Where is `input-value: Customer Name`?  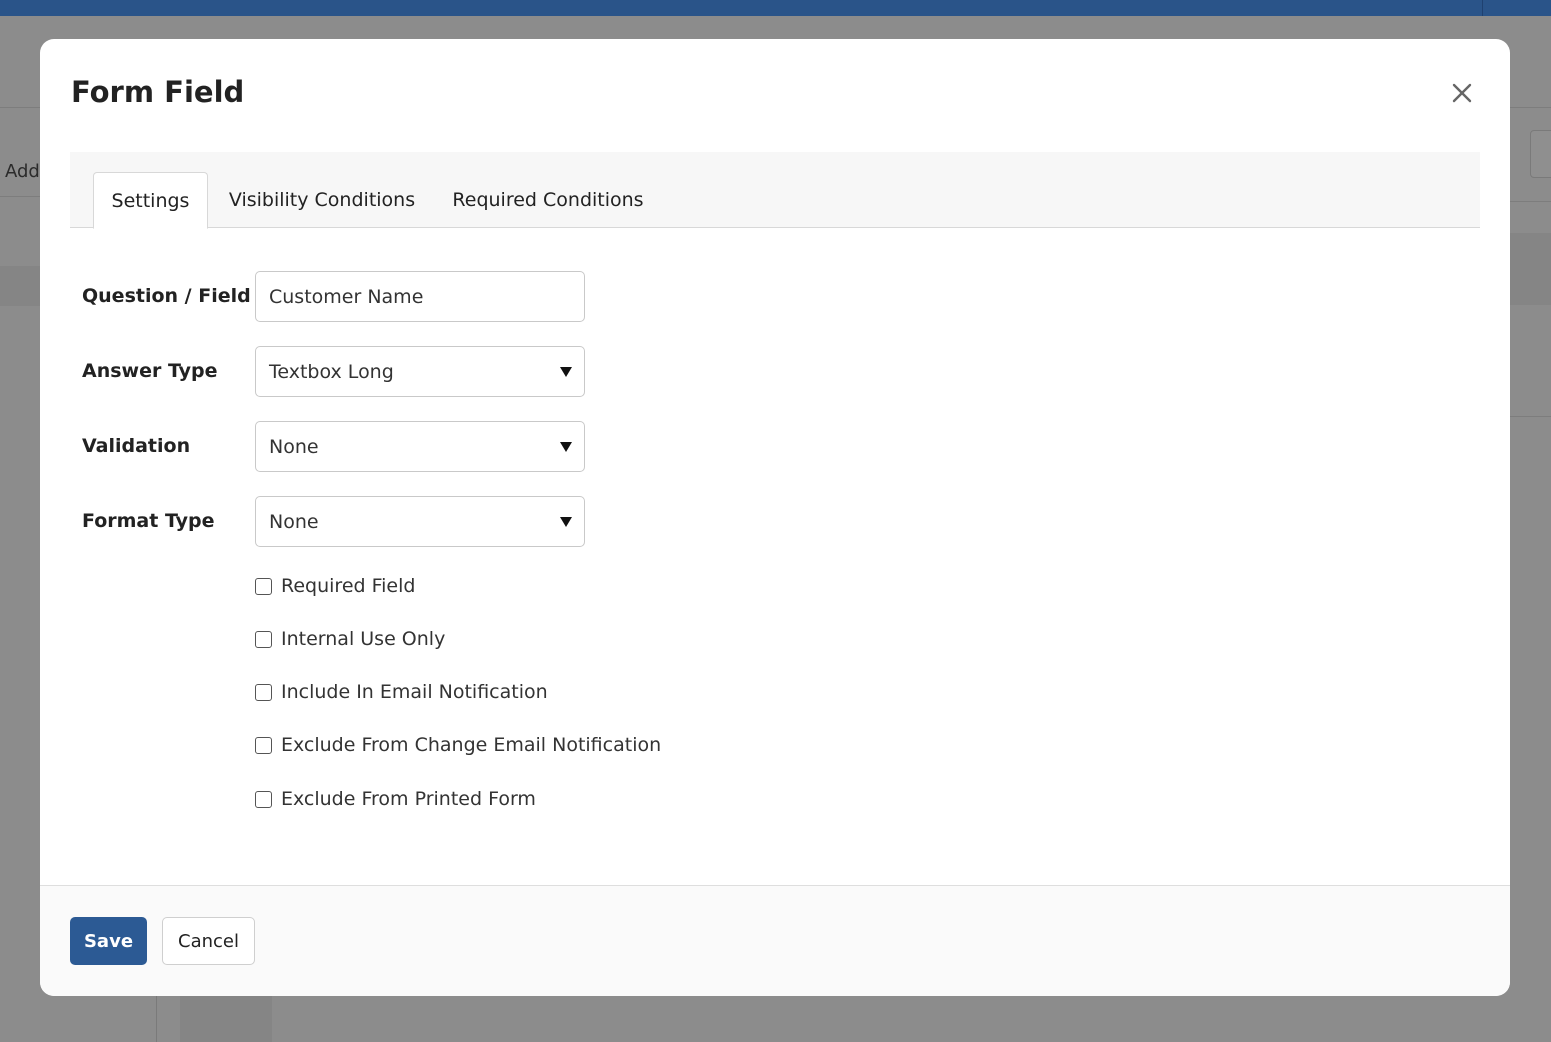 input-value: Customer Name is located at coordinates (346, 296).